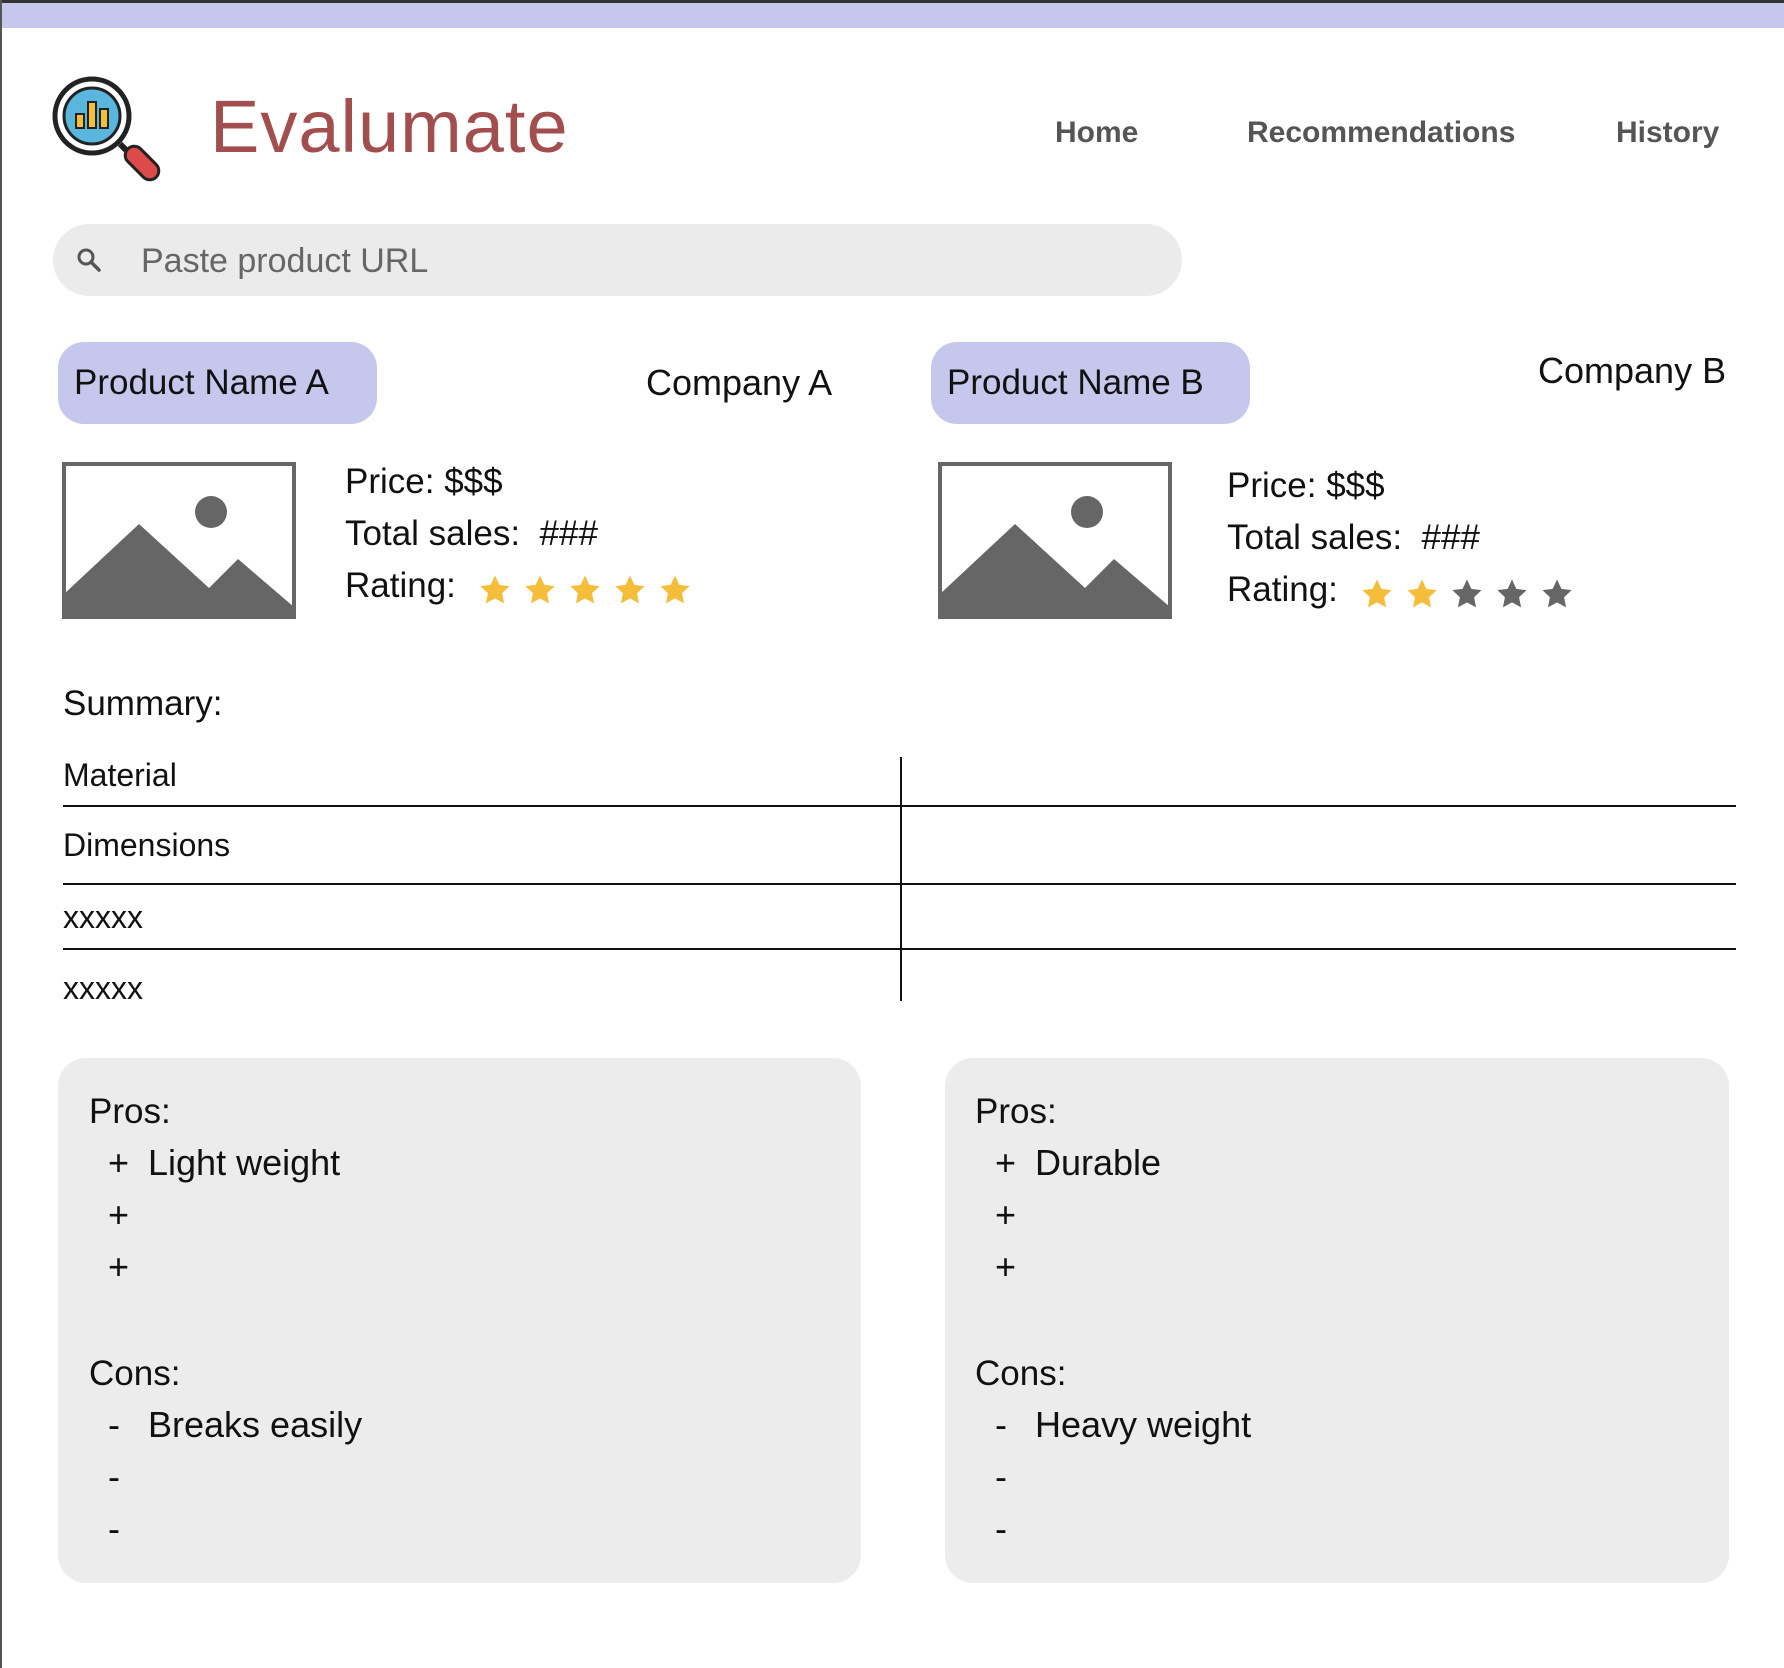  Describe the element at coordinates (1406, 538) in the screenshot. I see `product-info-b: Price: $$$ Total sales: ### Rating:` at that location.